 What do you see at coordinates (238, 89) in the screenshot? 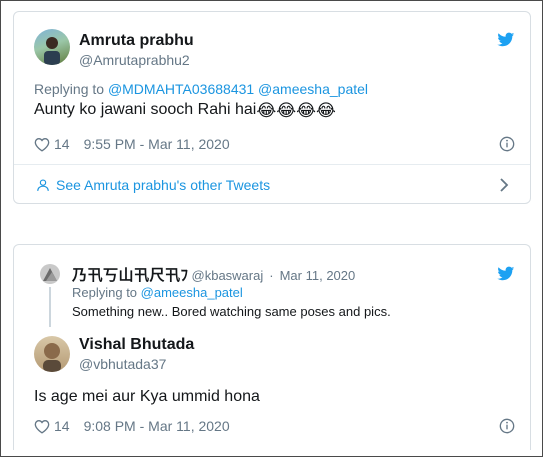
I see `replying-to-handles: @MDMAHTA03688431 @ameesha_patel` at bounding box center [238, 89].